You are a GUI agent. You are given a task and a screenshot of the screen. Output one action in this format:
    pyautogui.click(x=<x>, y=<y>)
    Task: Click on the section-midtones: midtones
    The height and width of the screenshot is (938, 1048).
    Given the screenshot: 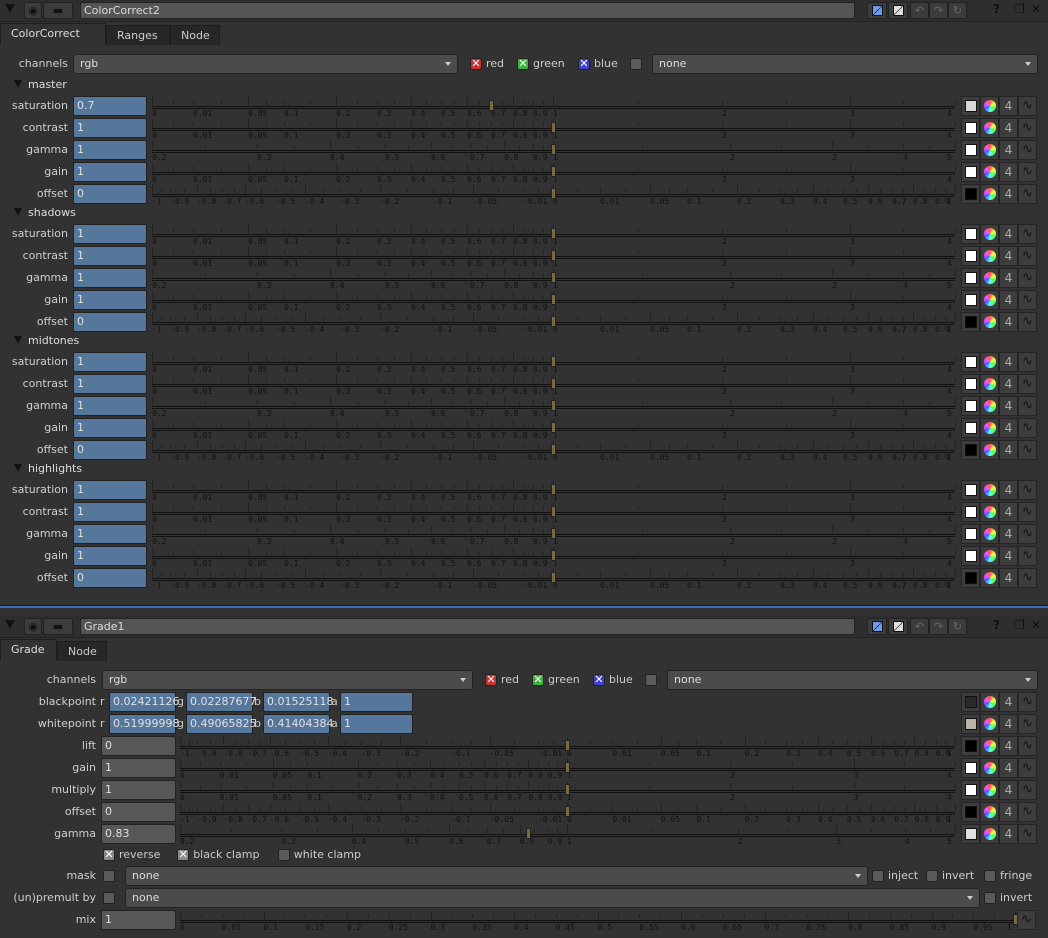 What is the action you would take?
    pyautogui.click(x=46, y=341)
    